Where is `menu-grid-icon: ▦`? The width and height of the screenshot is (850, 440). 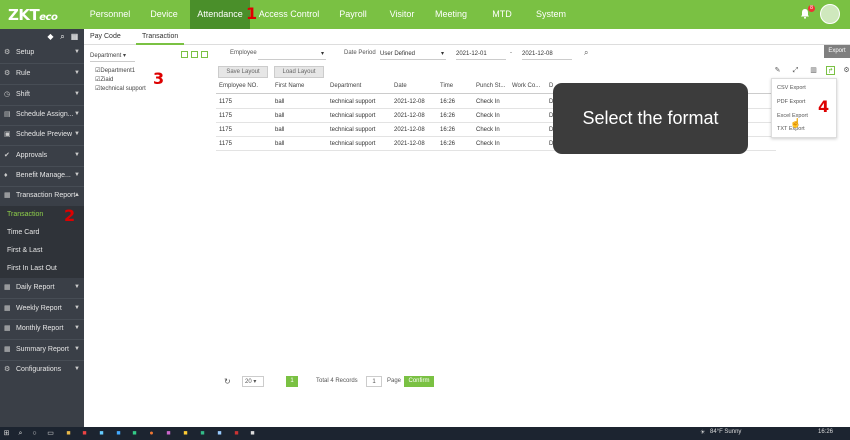
menu-grid-icon: ▦ is located at coordinates (74, 36).